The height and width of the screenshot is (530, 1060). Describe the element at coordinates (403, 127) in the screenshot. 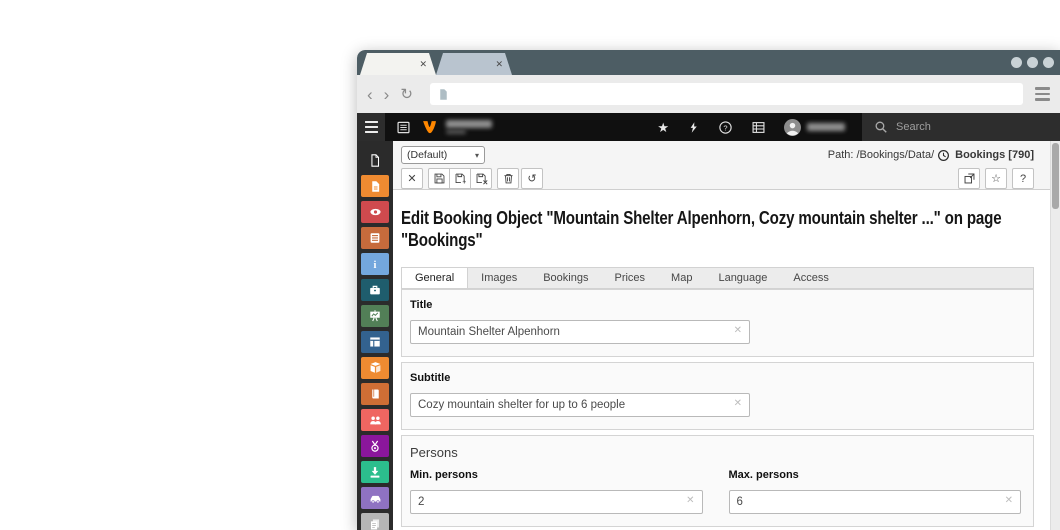

I see `doc-list-icon` at that location.